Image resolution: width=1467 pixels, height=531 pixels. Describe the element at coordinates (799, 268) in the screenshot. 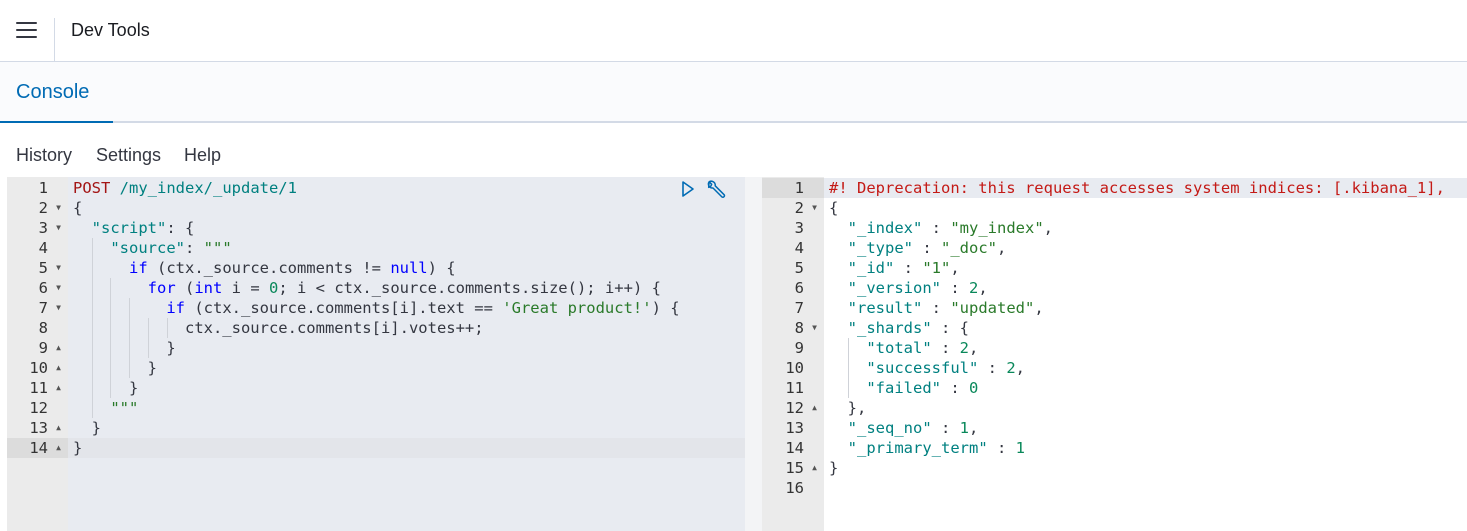

I see `line-number-text: 5` at that location.